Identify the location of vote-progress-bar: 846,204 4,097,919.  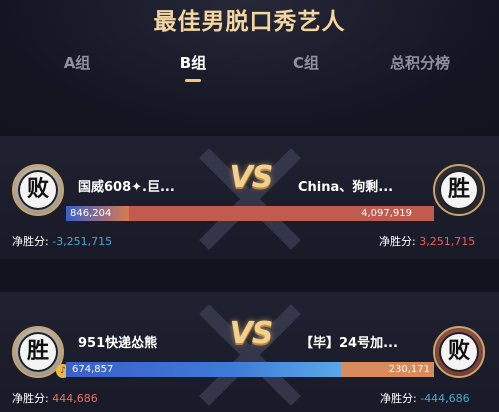
(250, 213).